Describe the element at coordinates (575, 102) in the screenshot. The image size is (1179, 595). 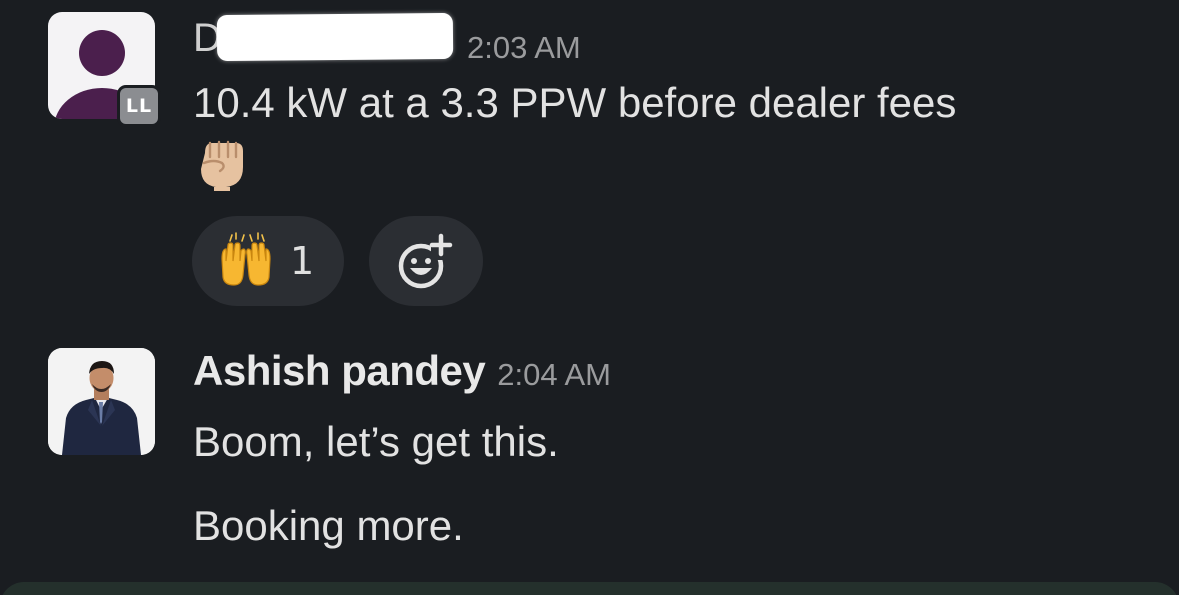
I see `message-text: 10.4 kW at a 3.3 PPW before dealer fees` at that location.